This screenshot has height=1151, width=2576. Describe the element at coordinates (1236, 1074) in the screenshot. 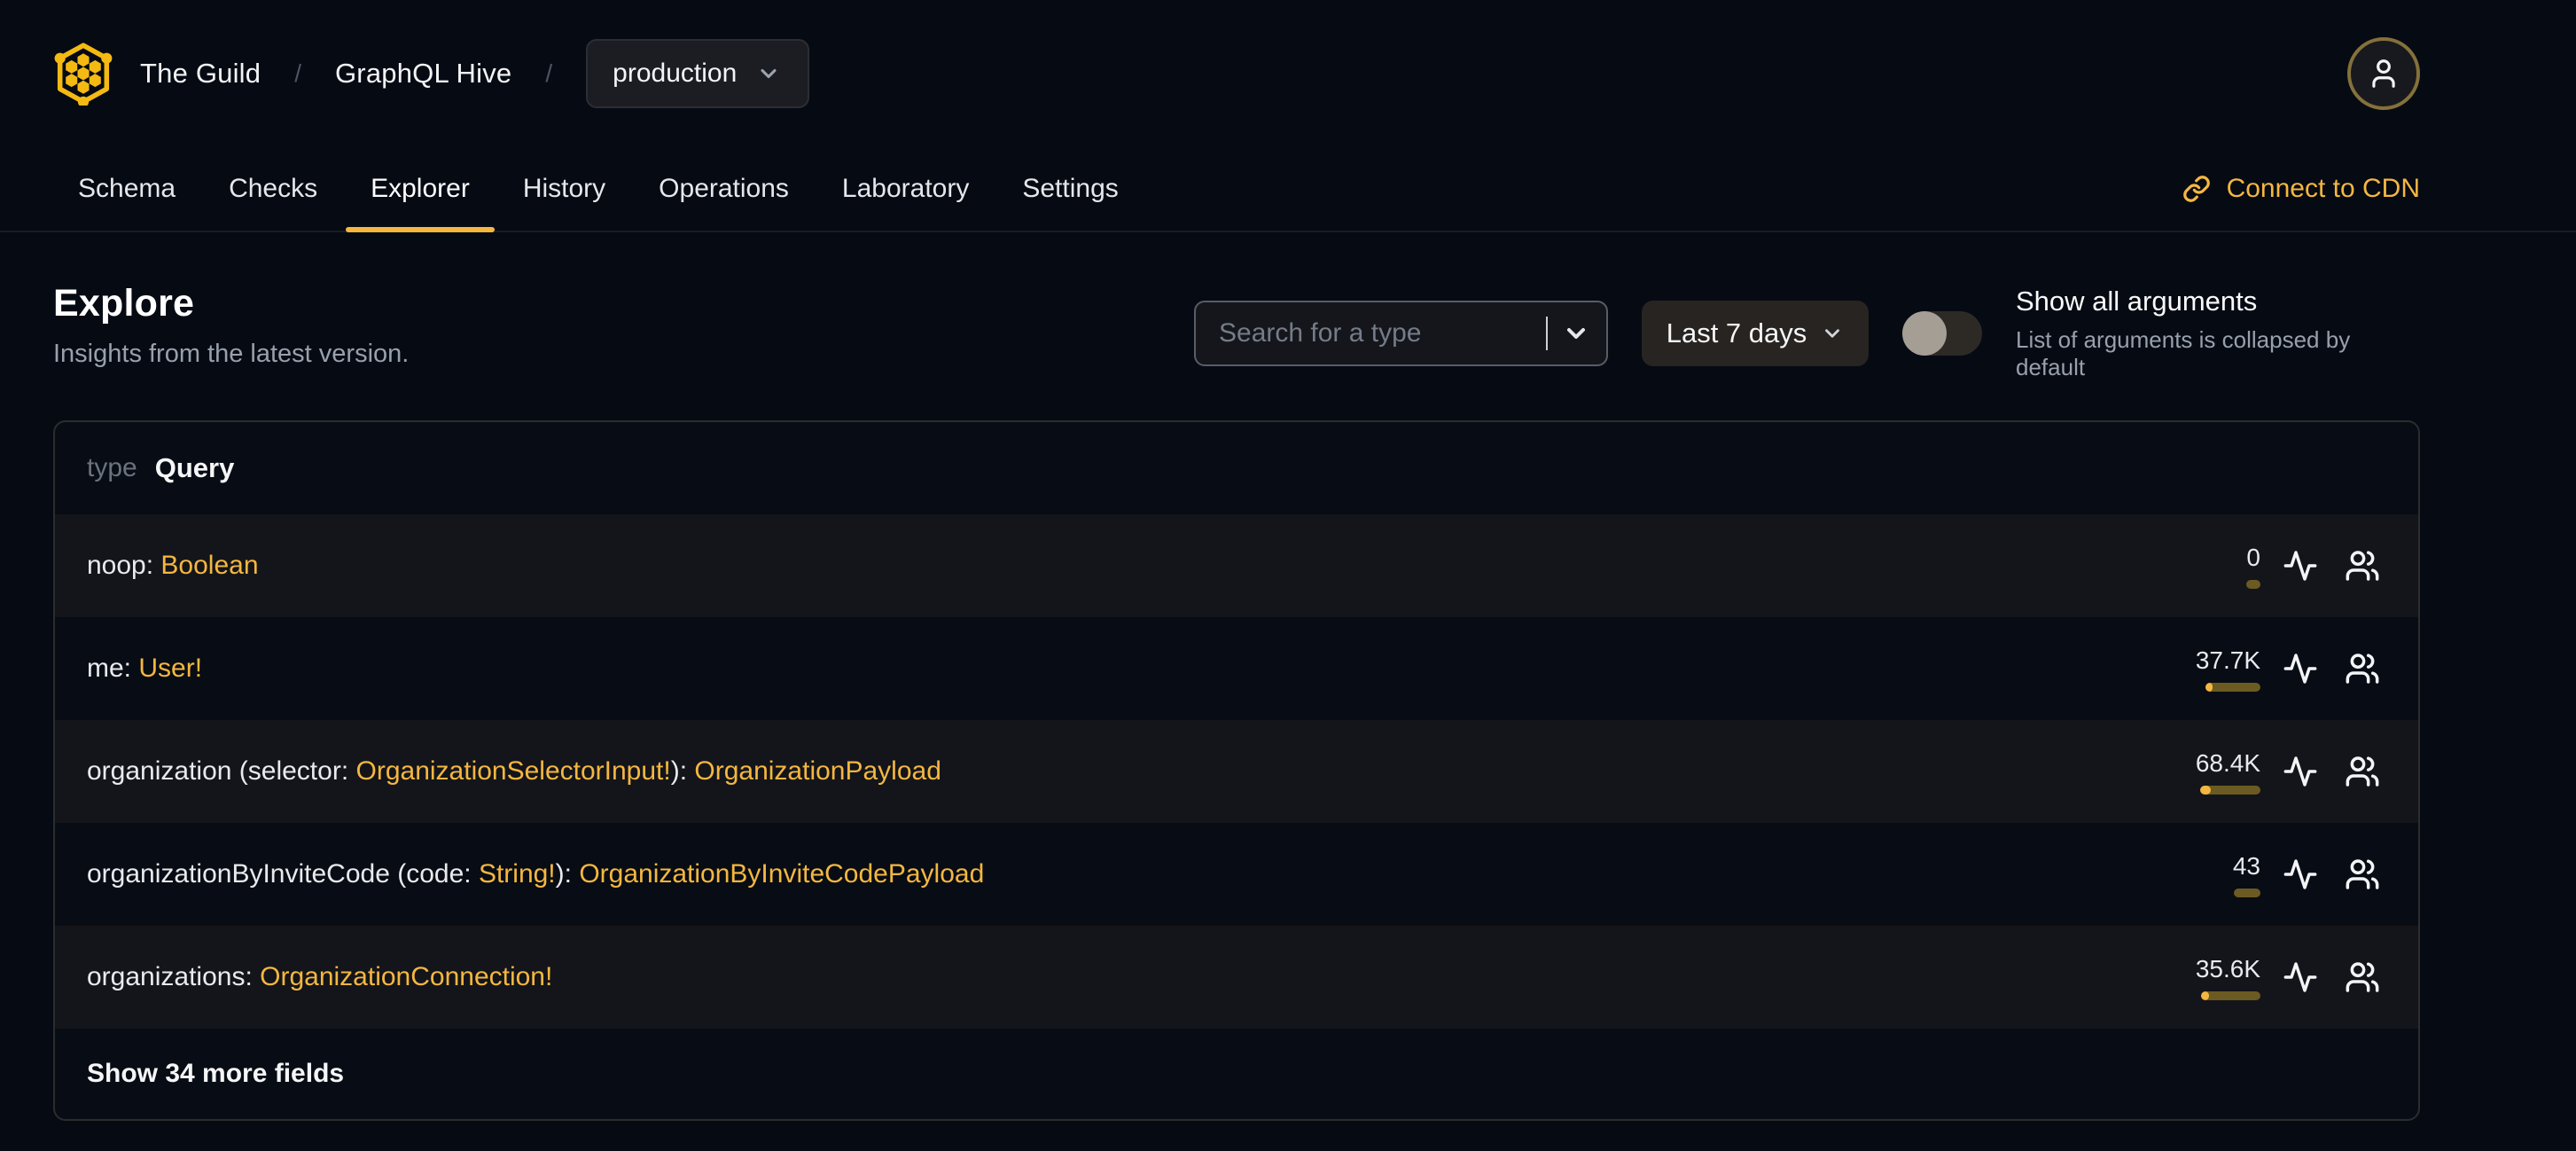

I see `show-more-fields-button: Show 34 more fields` at that location.